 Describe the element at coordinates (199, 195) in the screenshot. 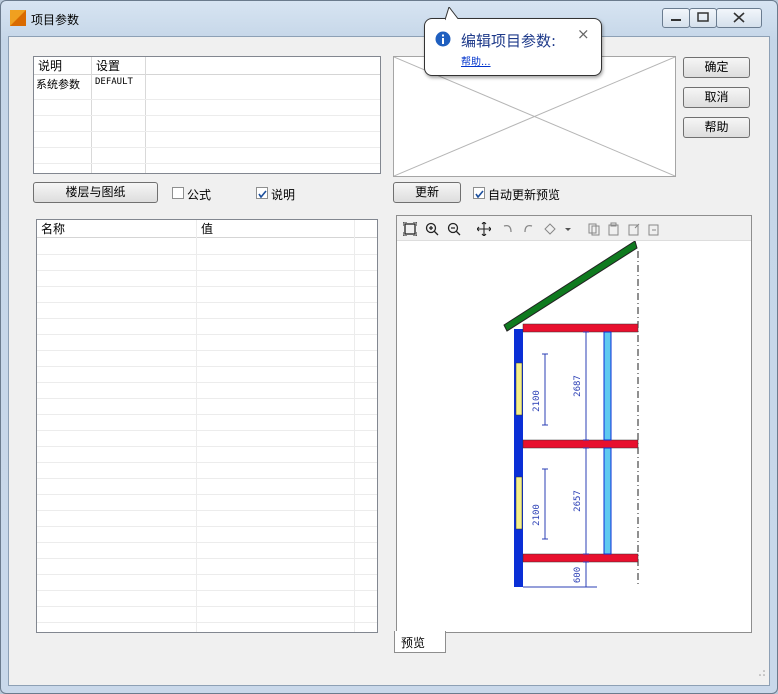

I see `formula-label: 公式` at that location.